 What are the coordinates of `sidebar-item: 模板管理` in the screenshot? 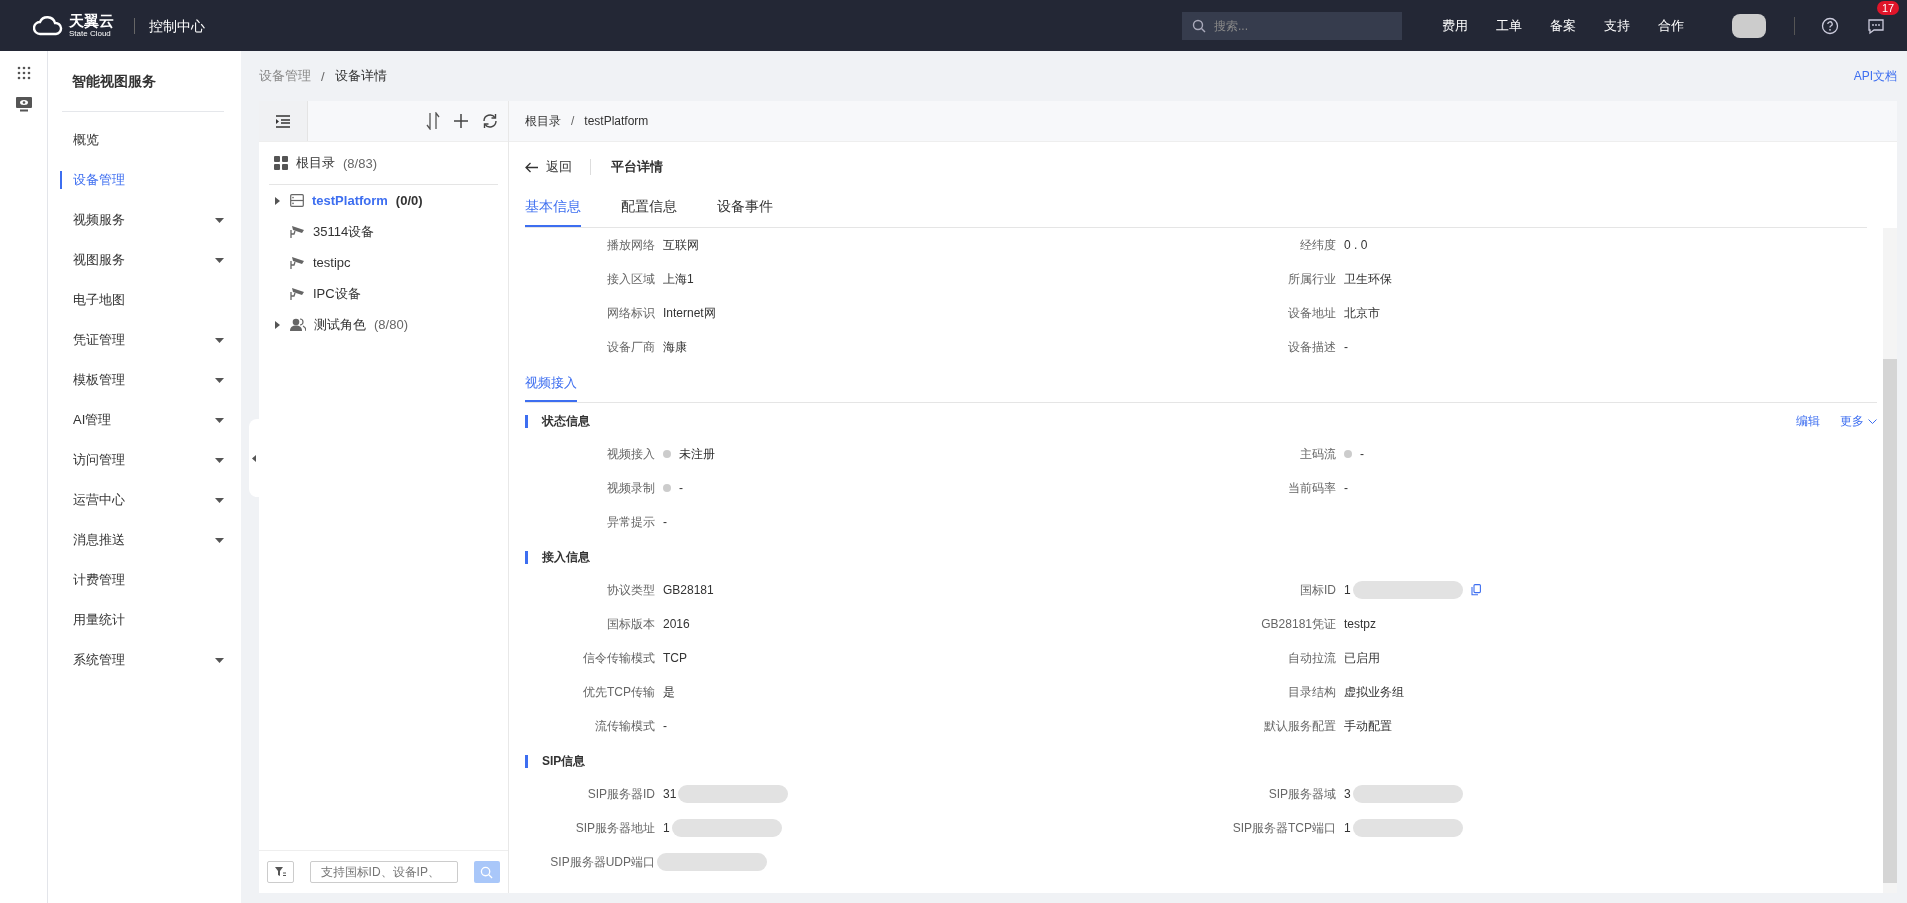 It's located at (142, 380).